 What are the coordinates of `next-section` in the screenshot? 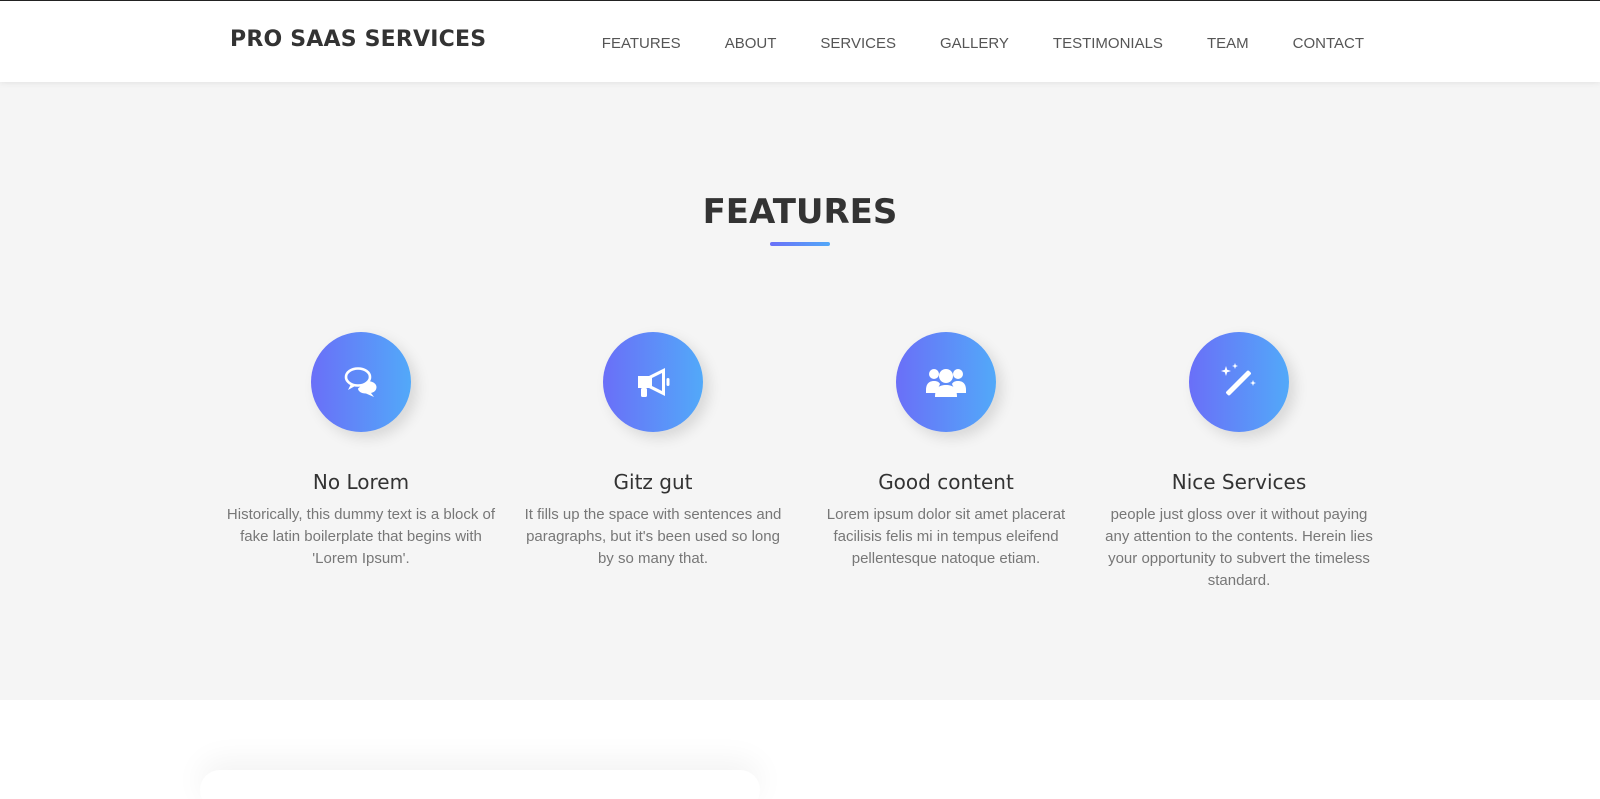 It's located at (800, 749).